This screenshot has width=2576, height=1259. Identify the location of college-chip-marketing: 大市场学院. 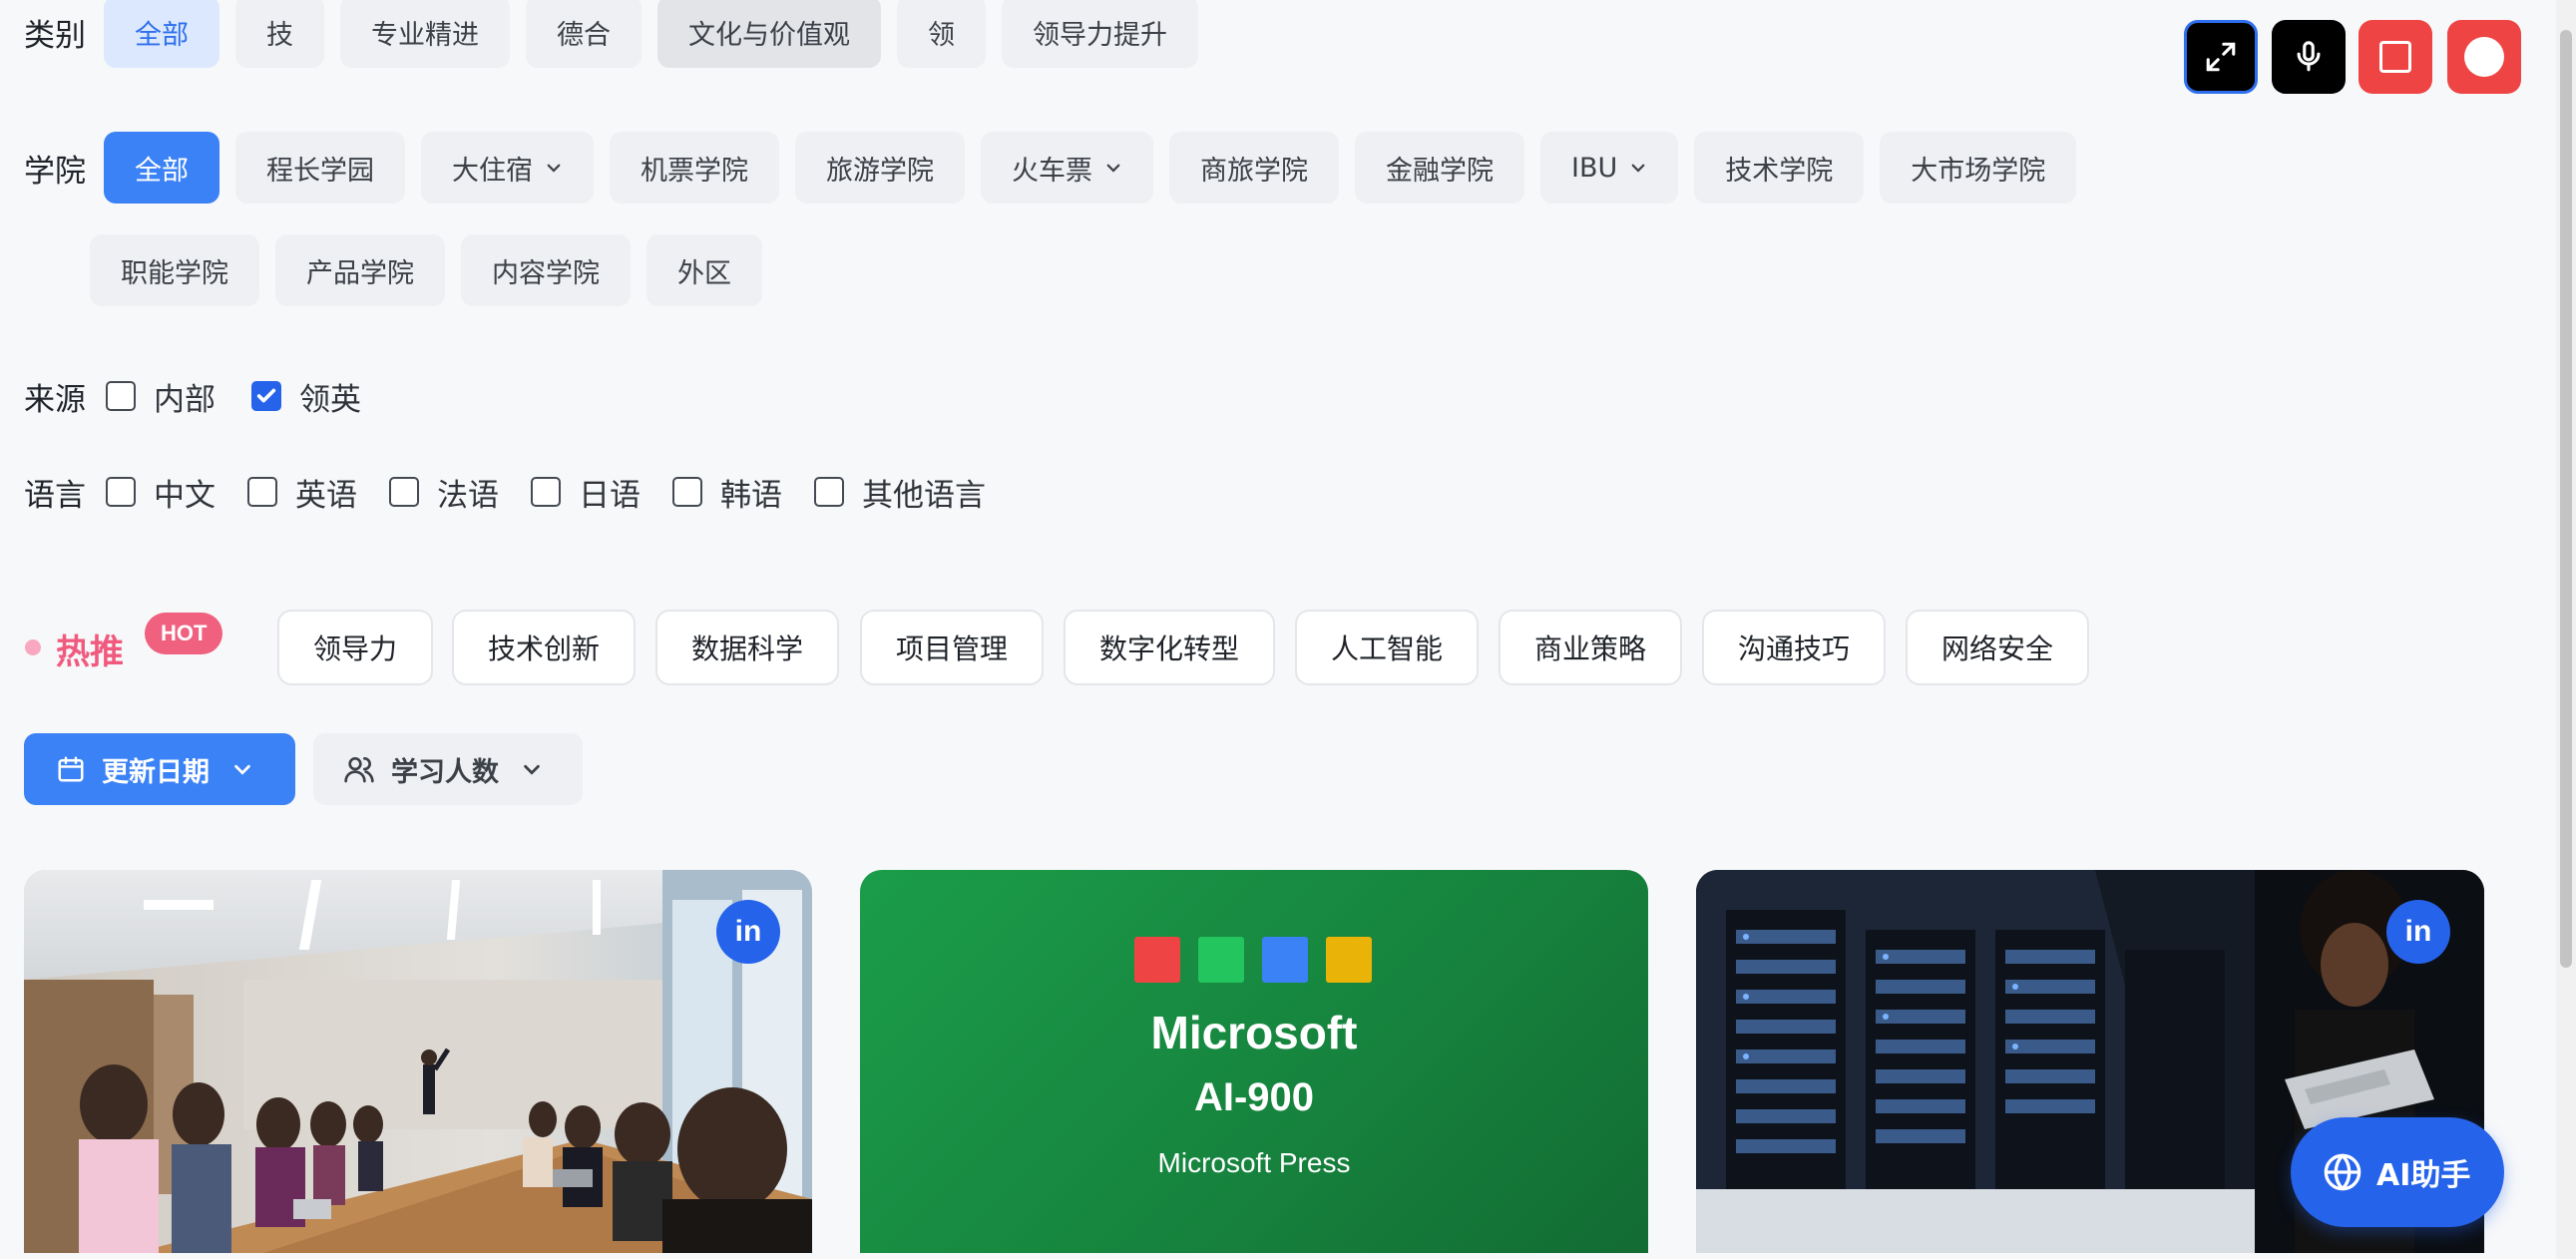
(1978, 168).